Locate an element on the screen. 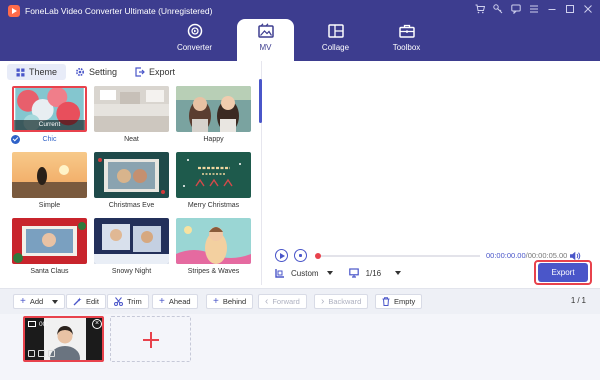 This screenshot has width=600, height=380. theme-label: Stripes & Waves is located at coordinates (213, 271).